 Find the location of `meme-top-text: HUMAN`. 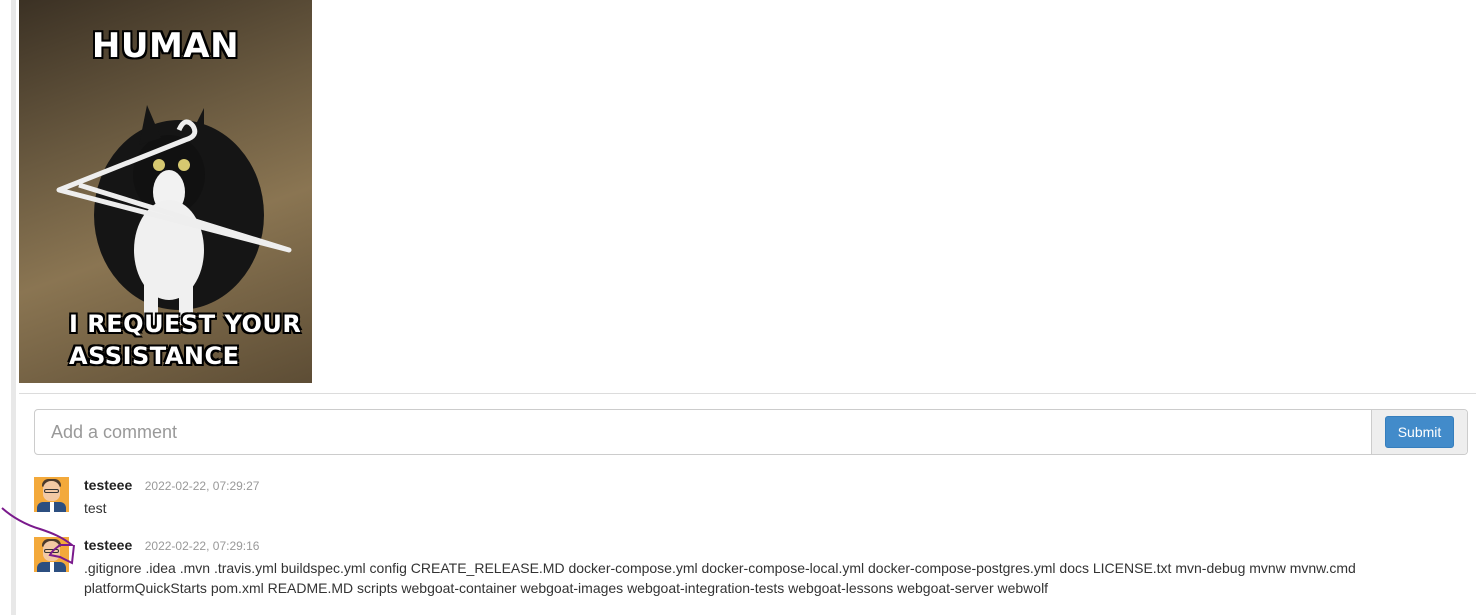

meme-top-text: HUMAN is located at coordinates (165, 46).